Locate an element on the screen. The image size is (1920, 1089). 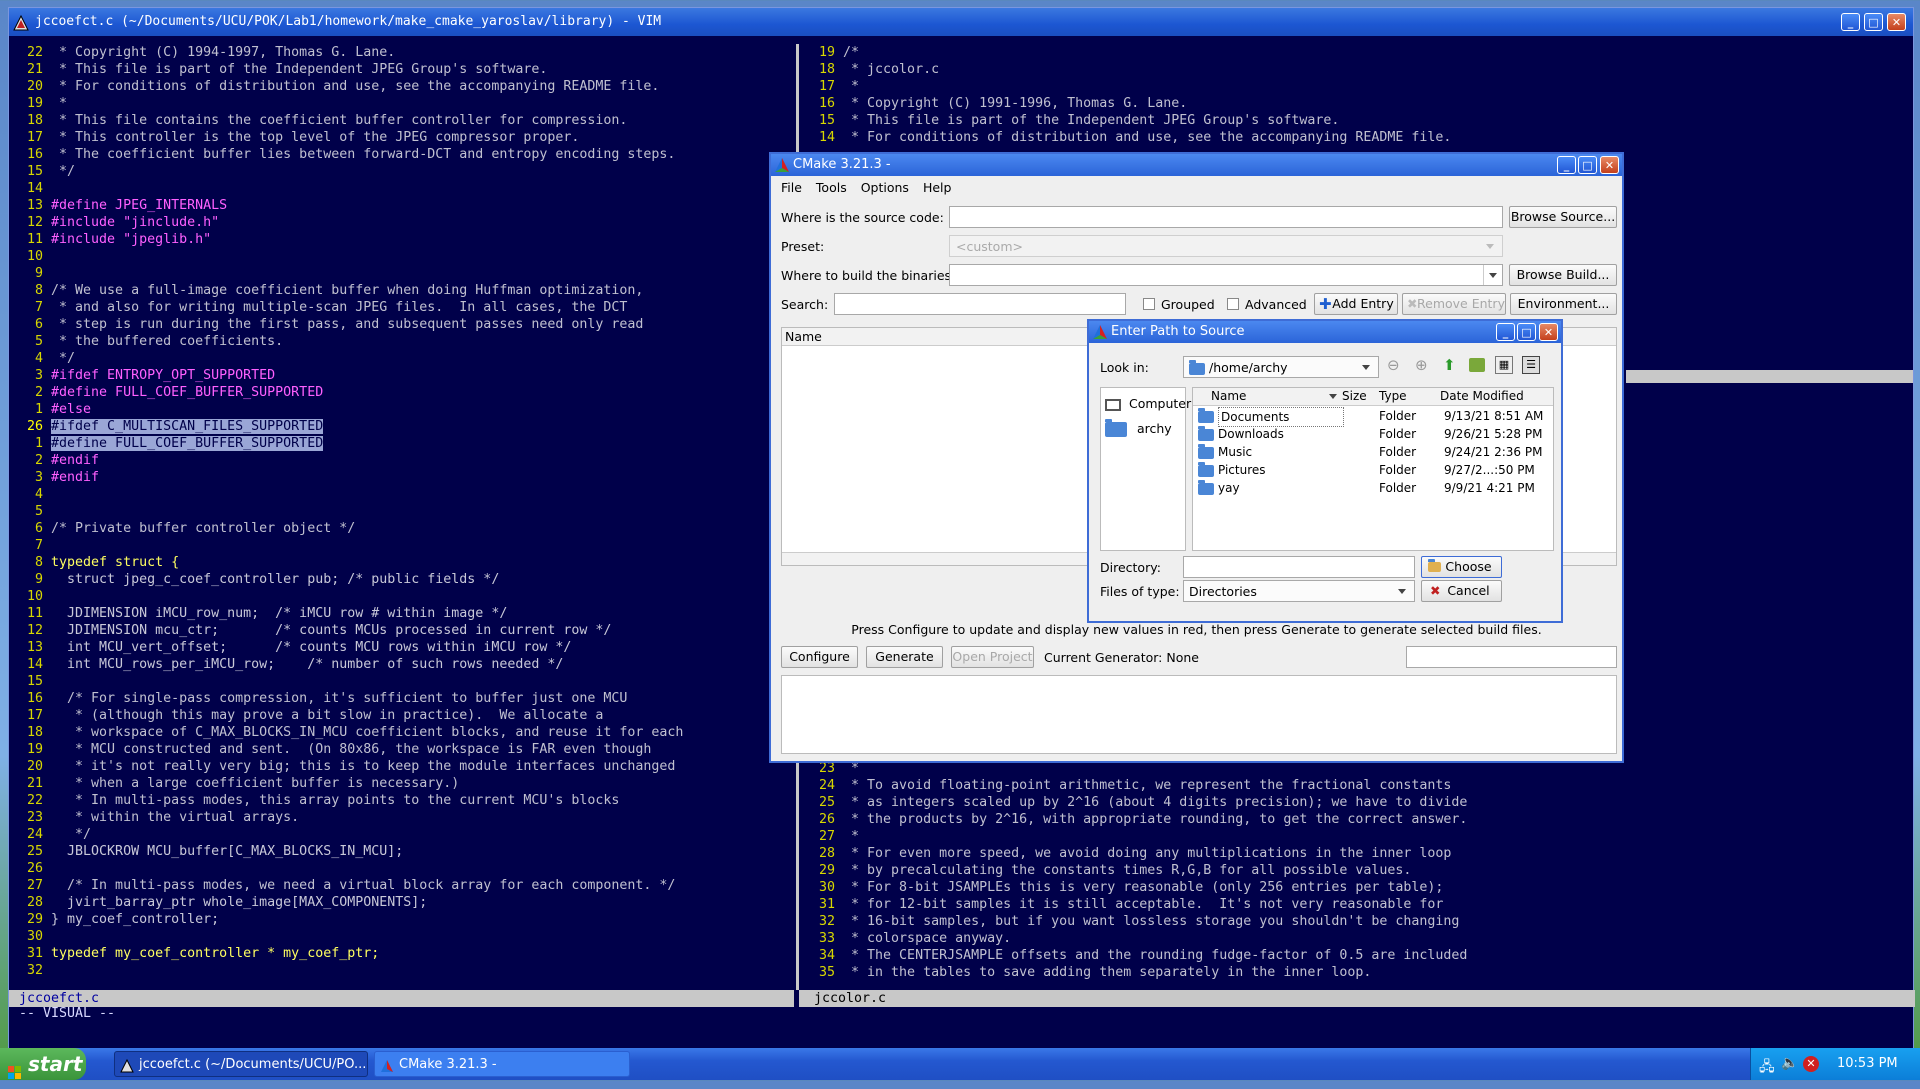
file-row: Music Folder 9/24/21 2:36 PM is located at coordinates (1373, 452).